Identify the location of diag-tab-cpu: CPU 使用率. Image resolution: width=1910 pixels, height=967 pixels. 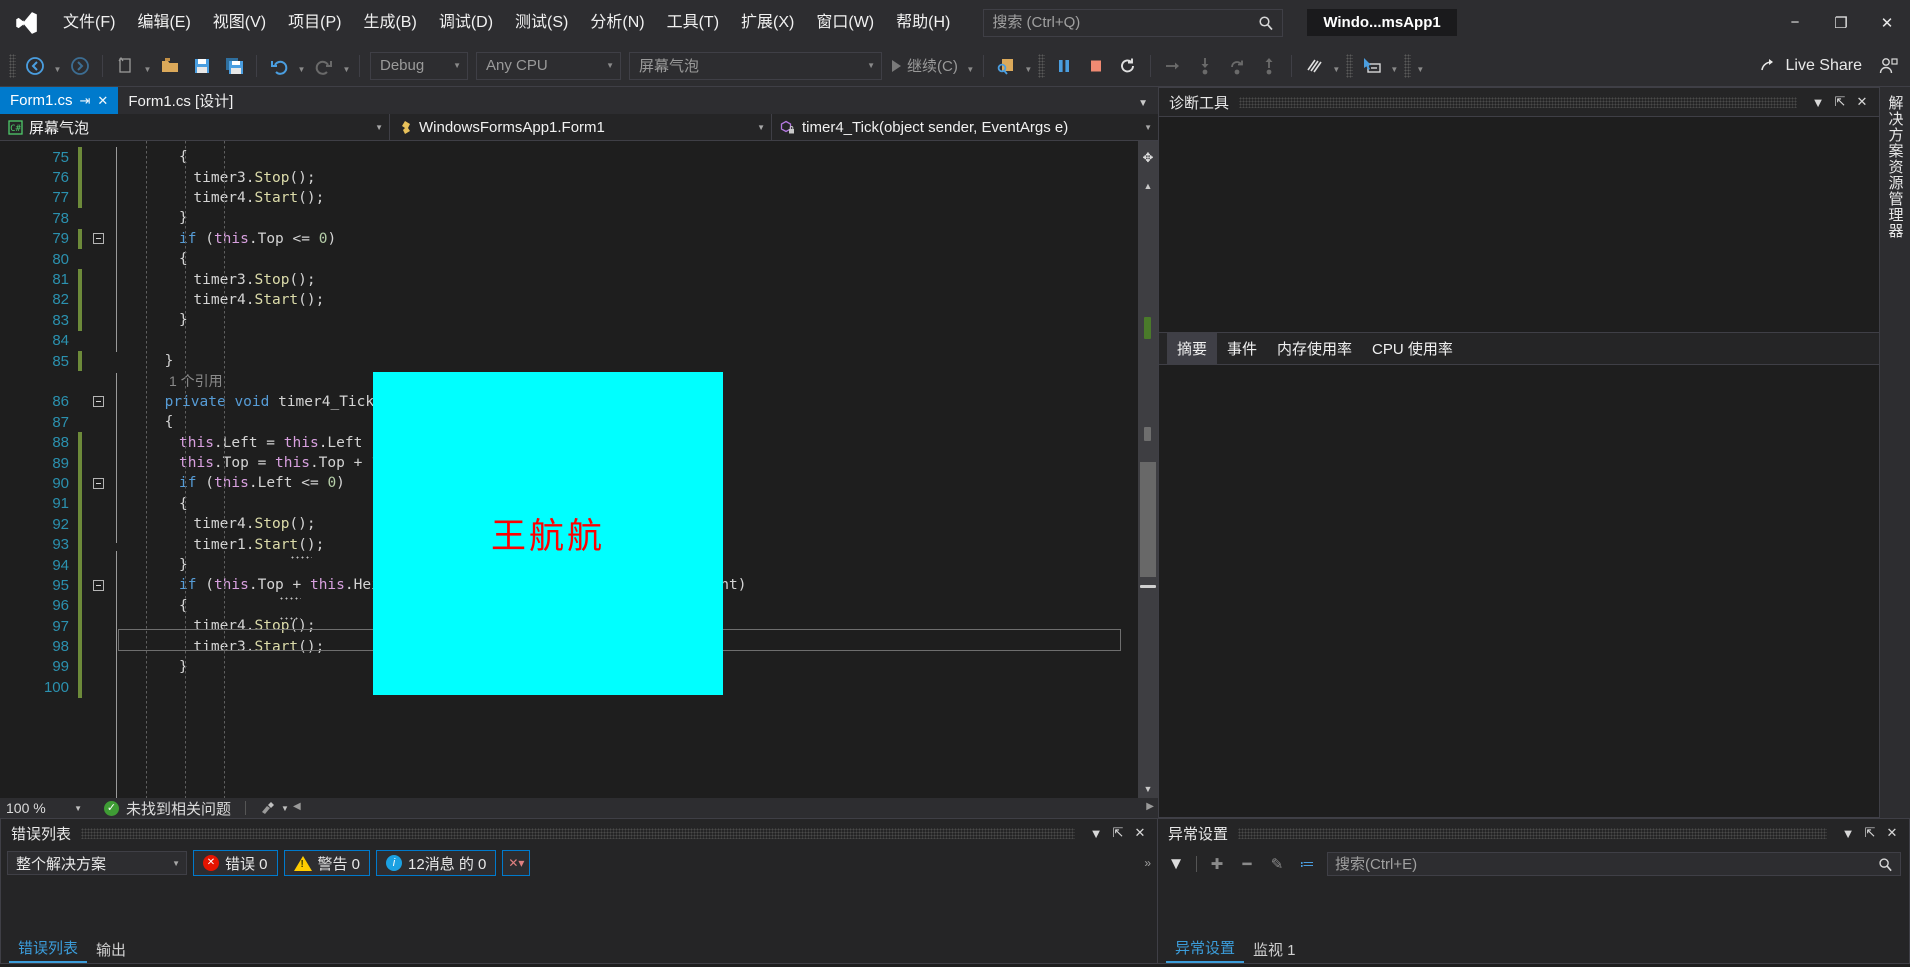
(1412, 348).